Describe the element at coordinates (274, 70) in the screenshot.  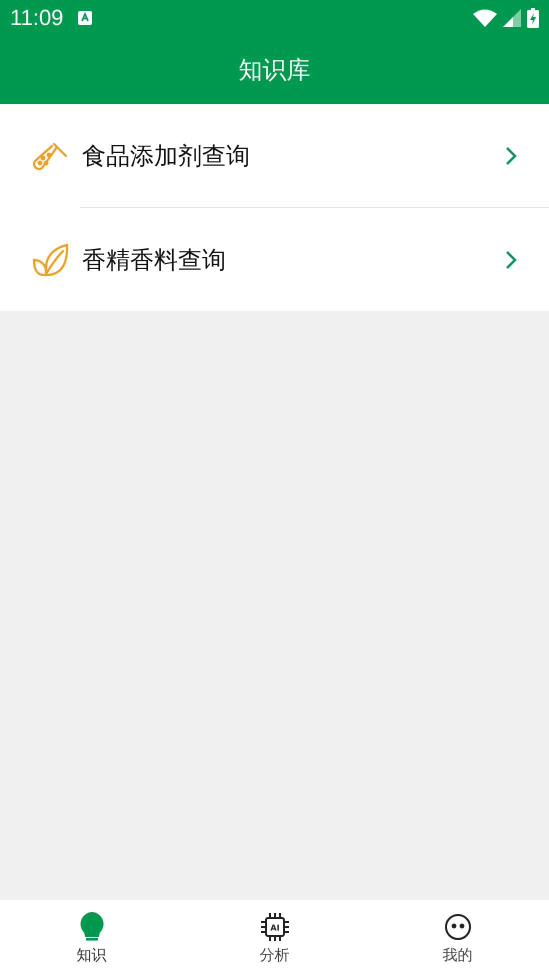
I see `page-title: 知识库` at that location.